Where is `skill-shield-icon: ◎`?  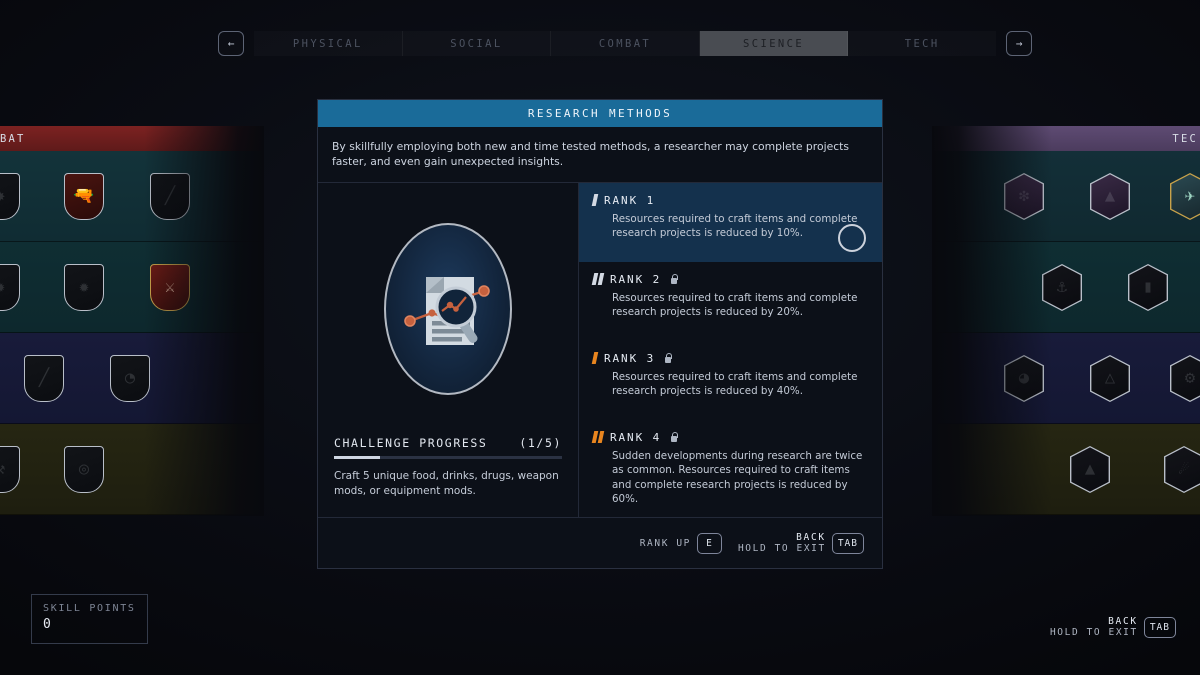
skill-shield-icon: ◎ is located at coordinates (84, 469).